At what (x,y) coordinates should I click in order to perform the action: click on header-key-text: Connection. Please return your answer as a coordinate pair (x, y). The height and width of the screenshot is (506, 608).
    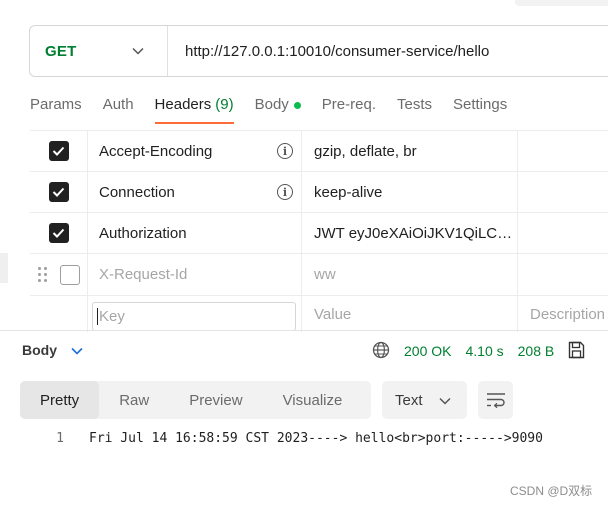
    Looking at the image, I should click on (137, 192).